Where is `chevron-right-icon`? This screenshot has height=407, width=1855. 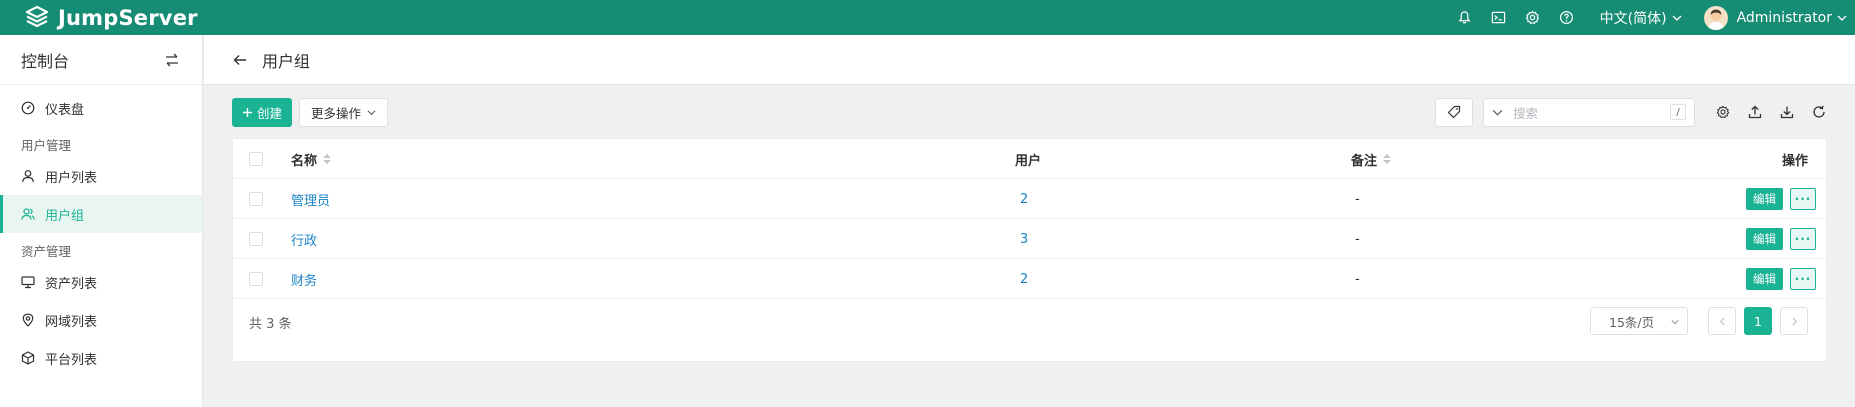 chevron-right-icon is located at coordinates (1794, 321).